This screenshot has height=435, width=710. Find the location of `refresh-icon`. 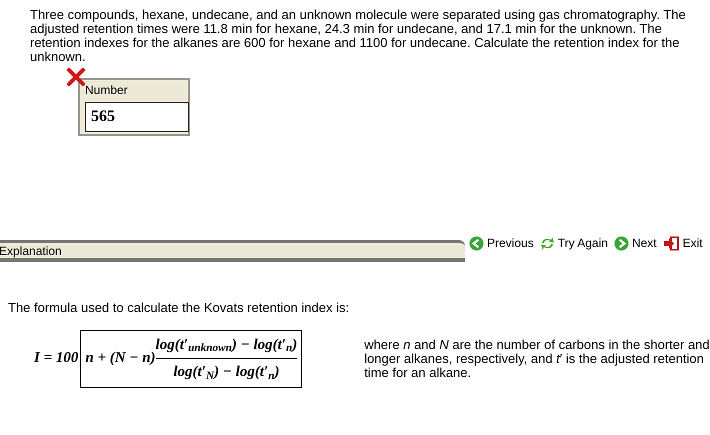

refresh-icon is located at coordinates (547, 243).